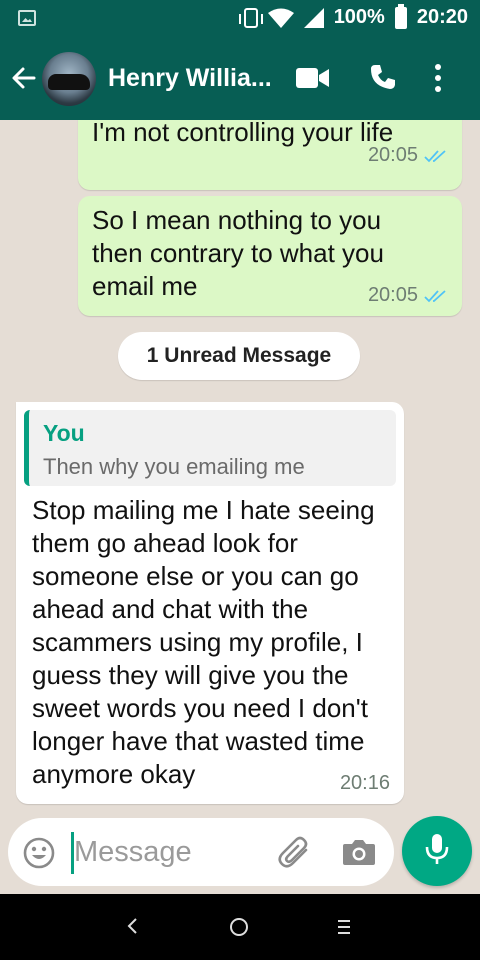  What do you see at coordinates (400, 16) in the screenshot?
I see `battery-icon` at bounding box center [400, 16].